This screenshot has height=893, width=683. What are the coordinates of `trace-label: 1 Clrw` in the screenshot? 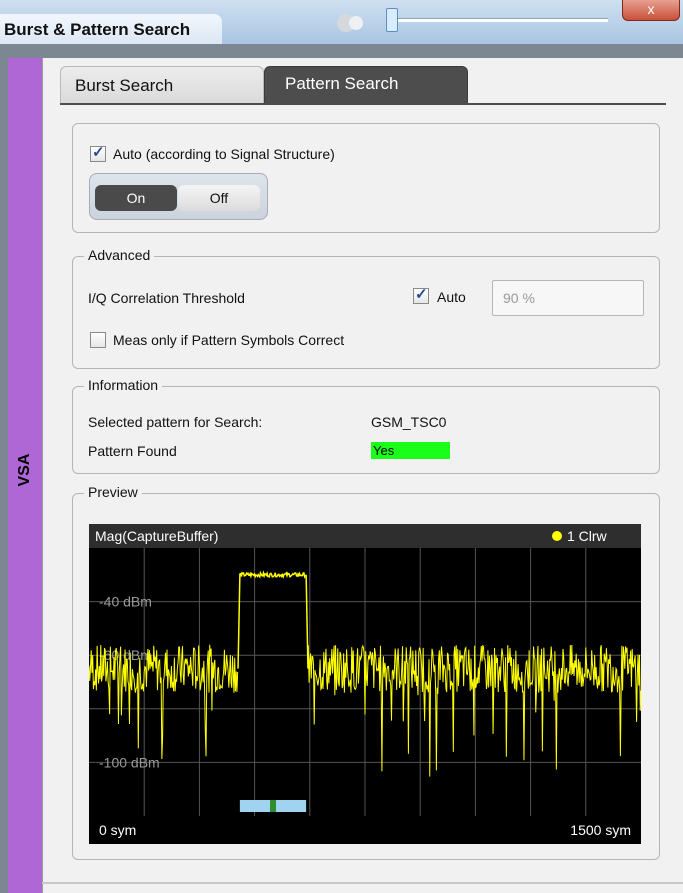 It's located at (587, 536).